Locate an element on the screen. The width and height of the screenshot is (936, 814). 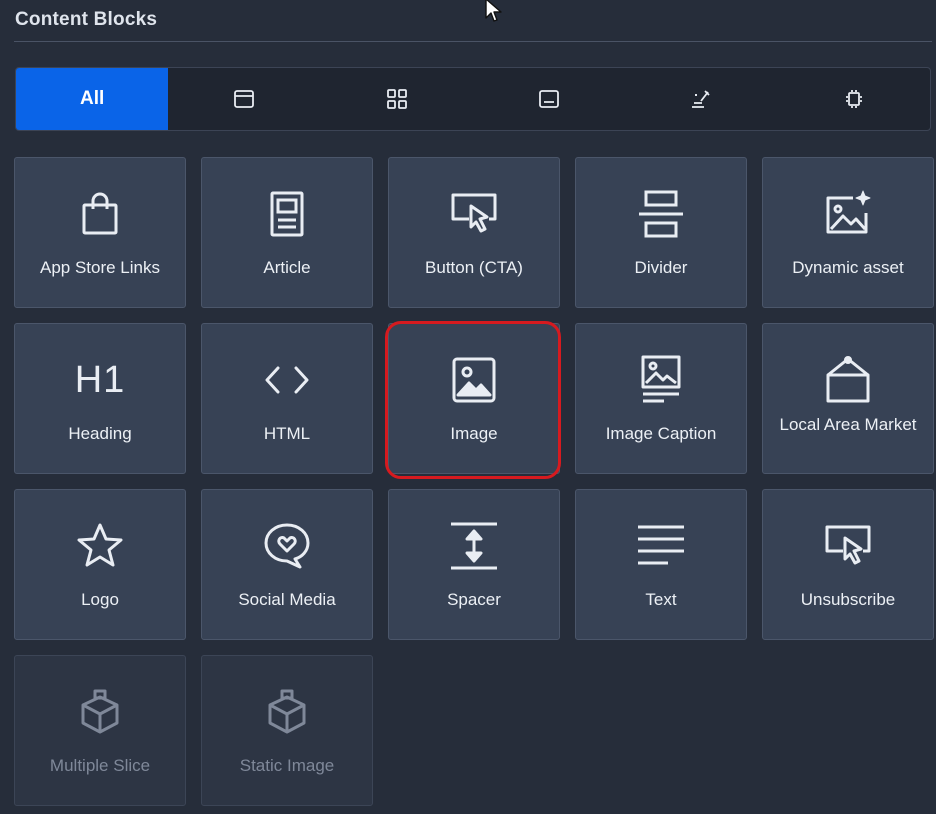
block-label: Button (CTA) is located at coordinates (474, 267).